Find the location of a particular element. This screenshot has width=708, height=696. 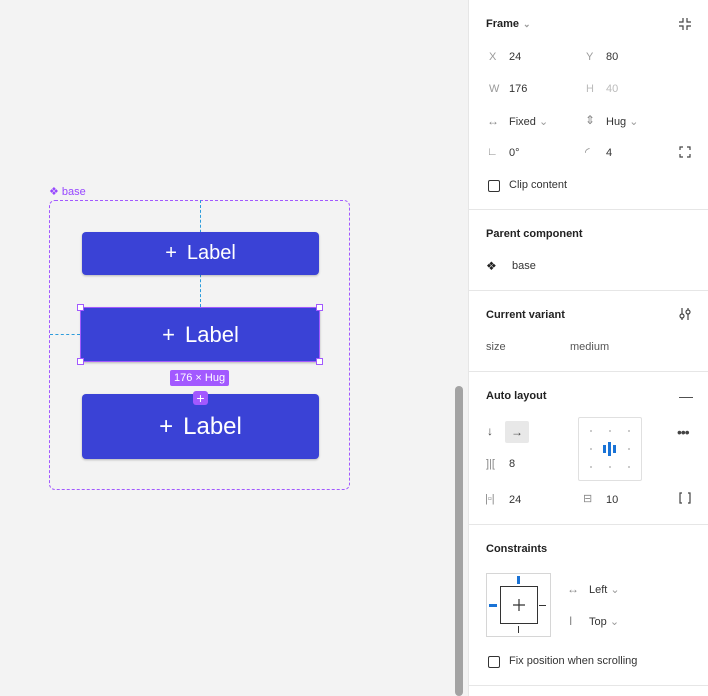

remove-auto-layout-icon: — is located at coordinates (686, 396).